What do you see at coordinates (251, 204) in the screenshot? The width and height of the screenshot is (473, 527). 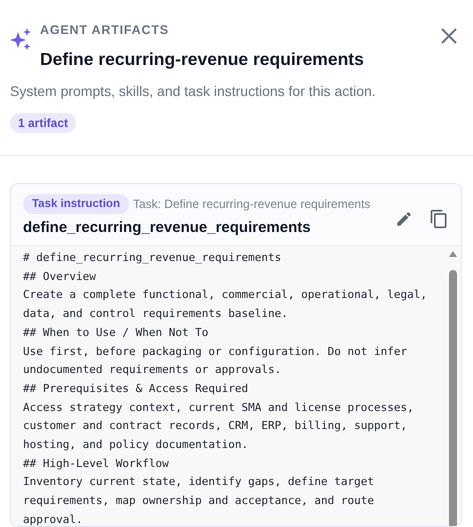 I see `artifact-meta: Task: Define recurring-revenue requirements` at bounding box center [251, 204].